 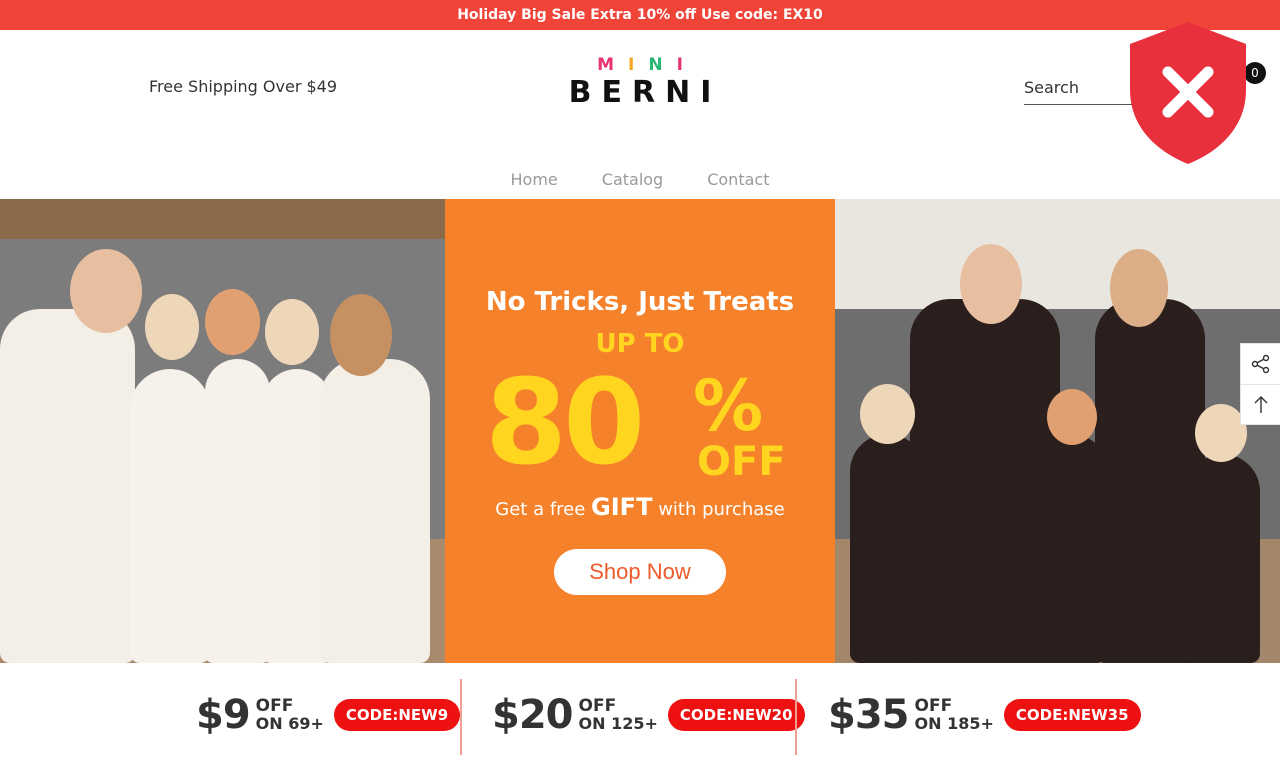 What do you see at coordinates (648, 715) in the screenshot?
I see `coupon-item: $20 OFF ON 125+ CODE:NEW20` at bounding box center [648, 715].